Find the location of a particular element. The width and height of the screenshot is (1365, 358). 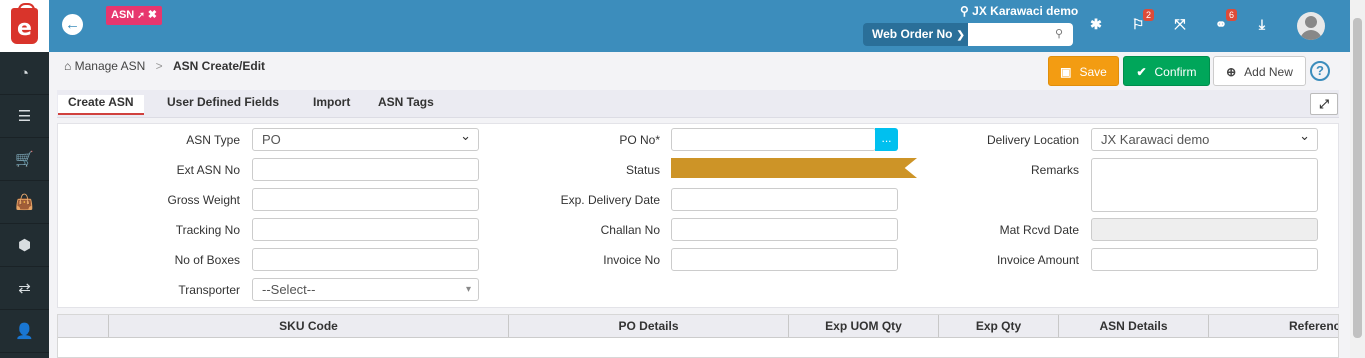

po-no-input is located at coordinates (773, 139).